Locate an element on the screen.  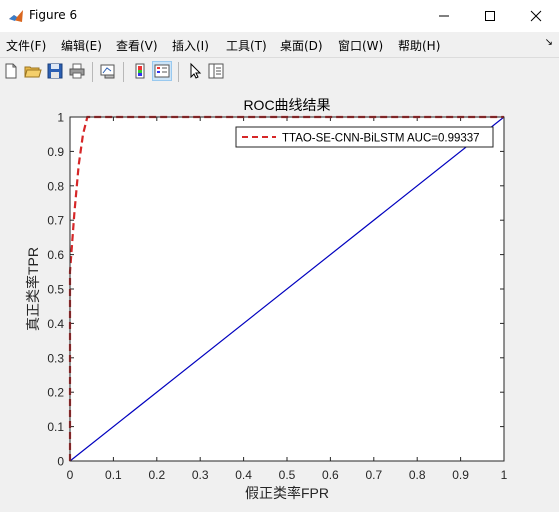
x-tick-label: 0.7 is located at coordinates (373, 475).